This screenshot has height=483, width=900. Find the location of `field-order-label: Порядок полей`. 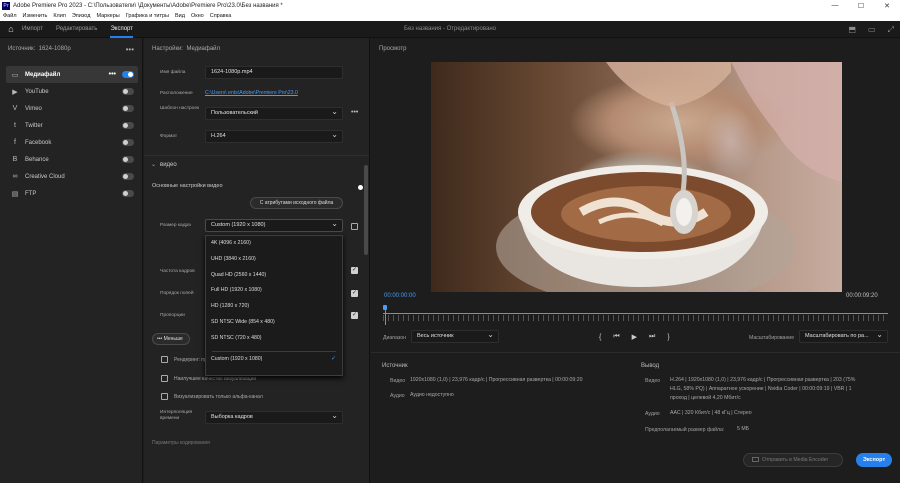

field-order-label: Порядок полей is located at coordinates (177, 293).